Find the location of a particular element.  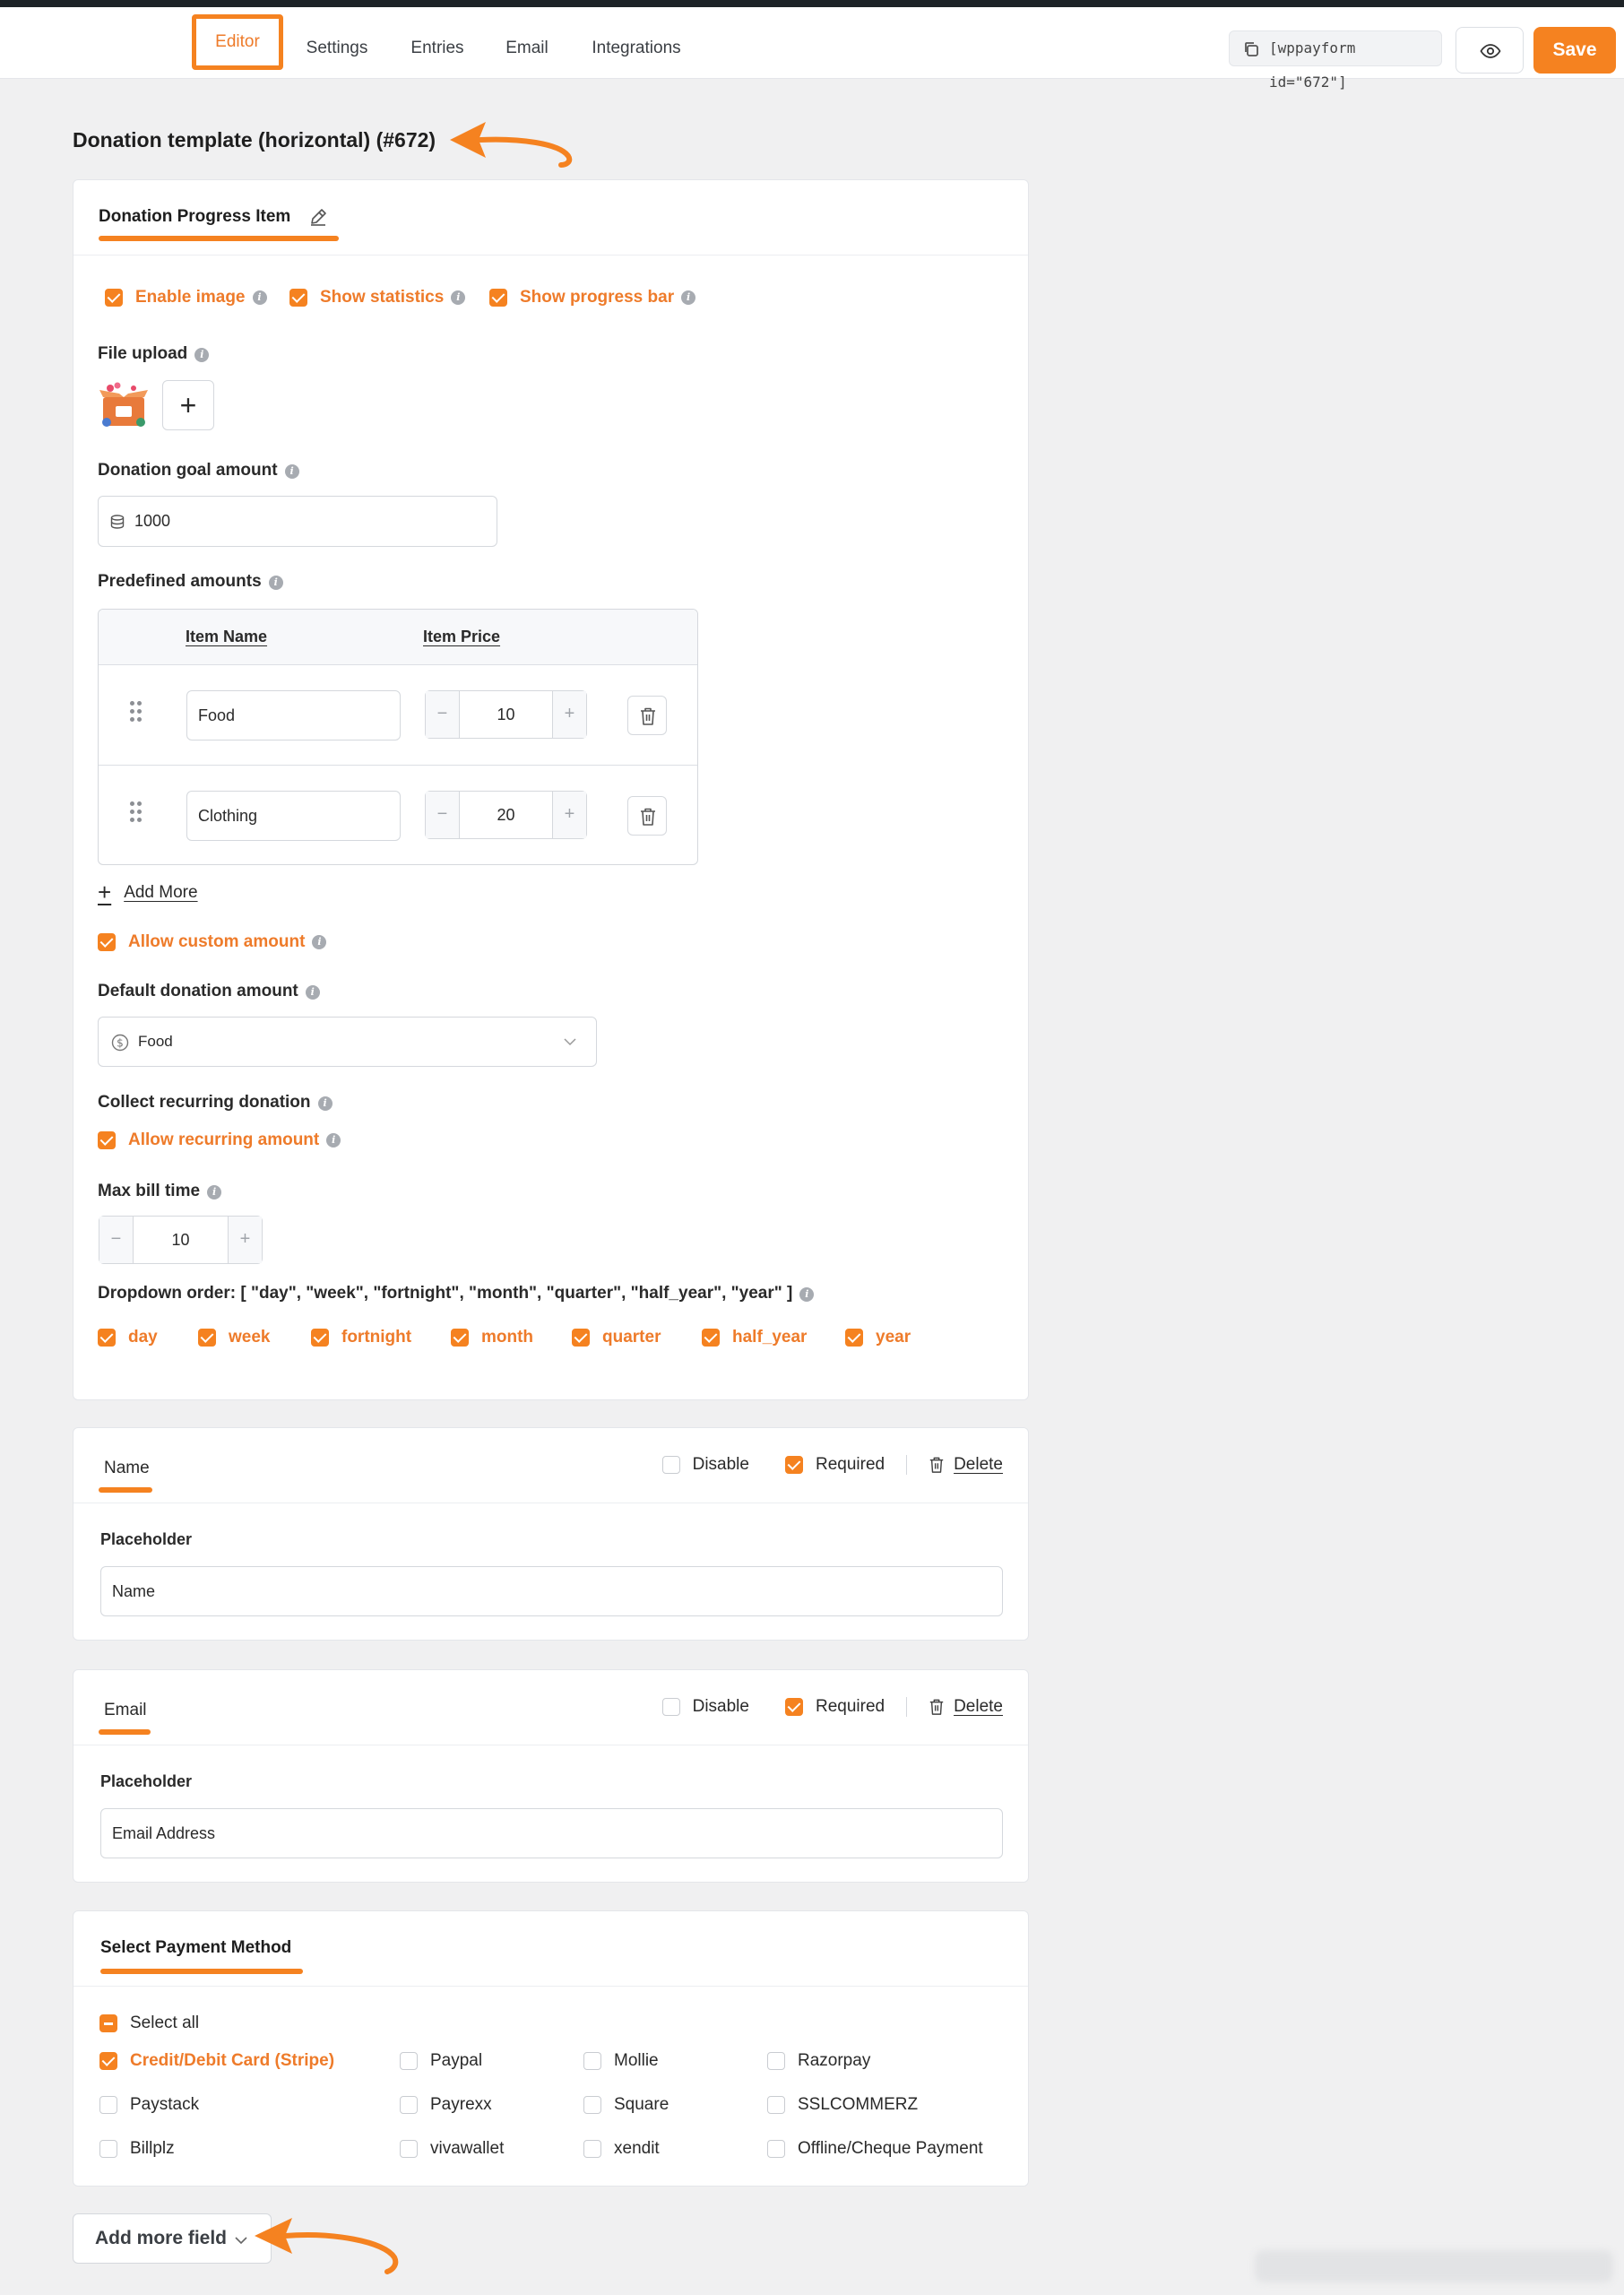

payment-payrexx-checkbox: Payrexx is located at coordinates (446, 2105).